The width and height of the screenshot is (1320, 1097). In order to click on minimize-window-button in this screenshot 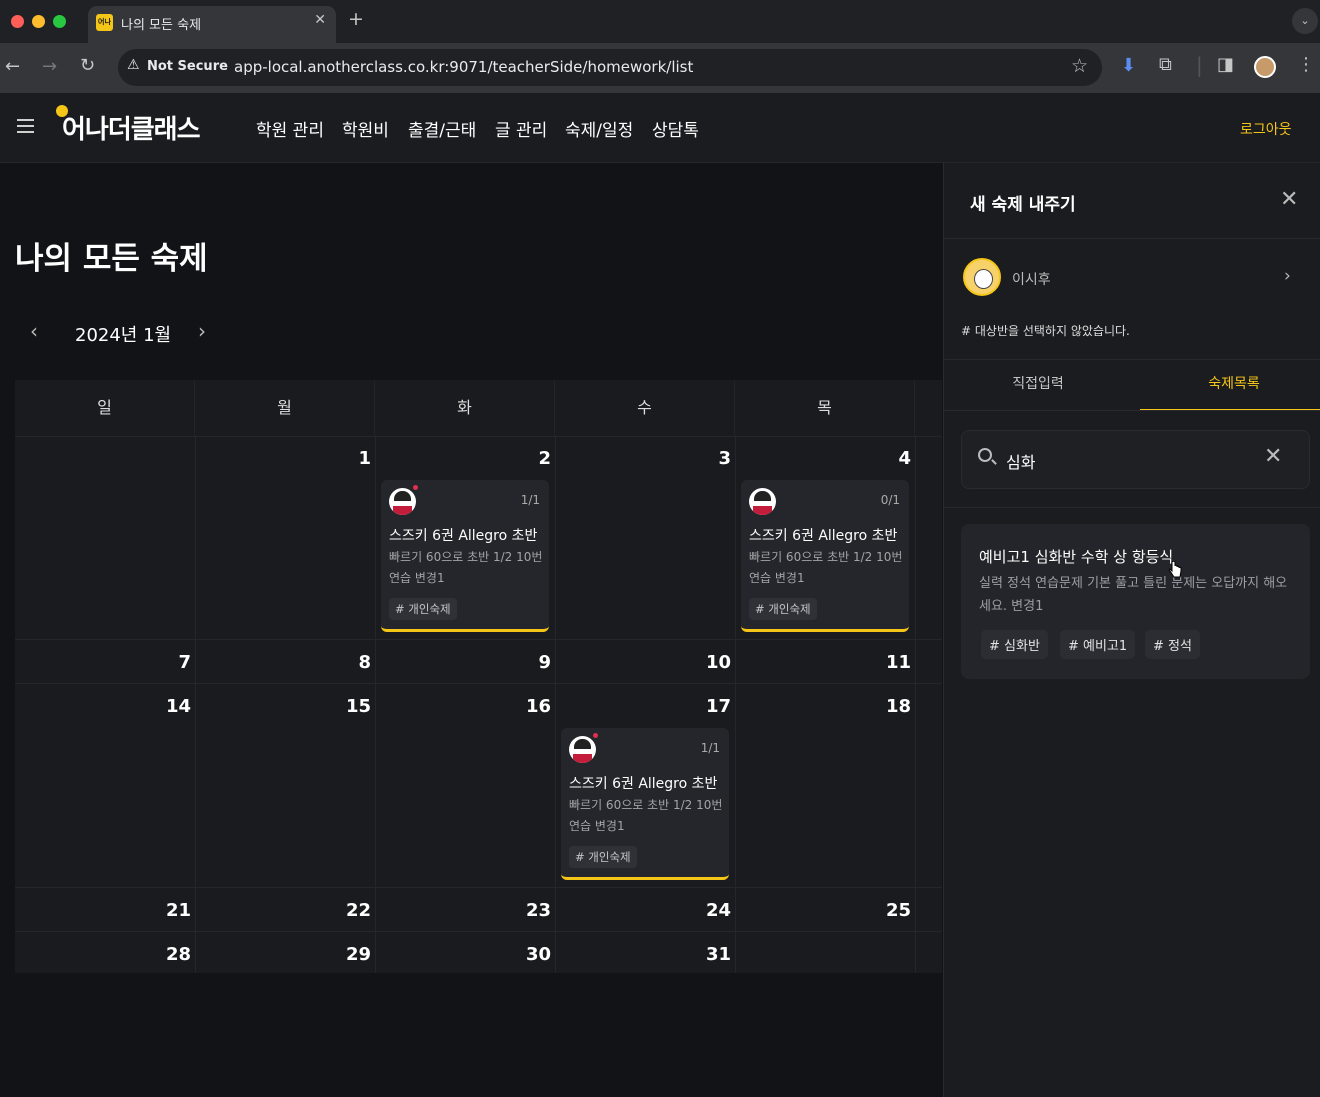, I will do `click(38, 21)`.